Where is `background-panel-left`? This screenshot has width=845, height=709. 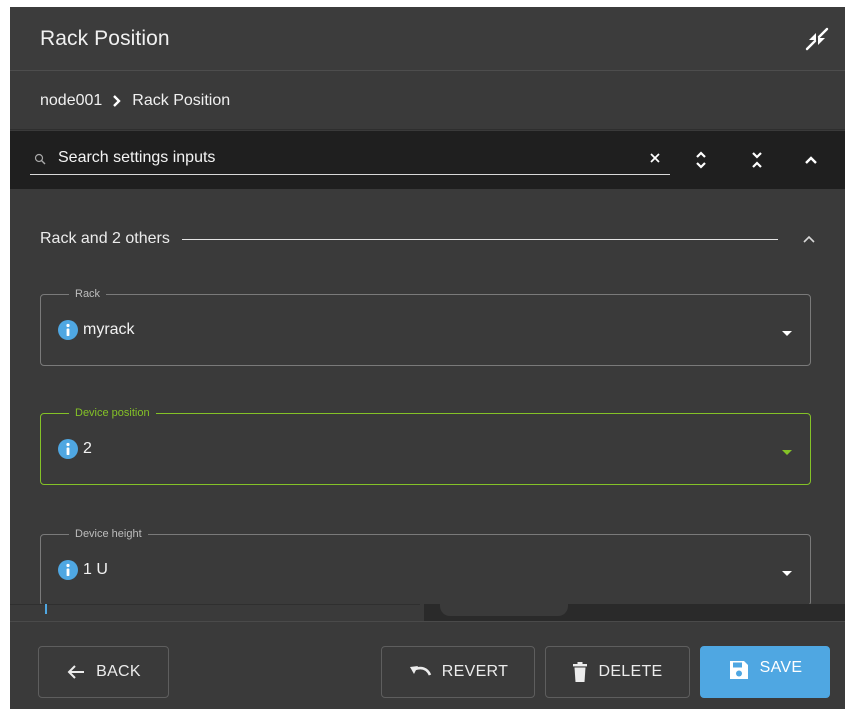
background-panel-left is located at coordinates (215, 612).